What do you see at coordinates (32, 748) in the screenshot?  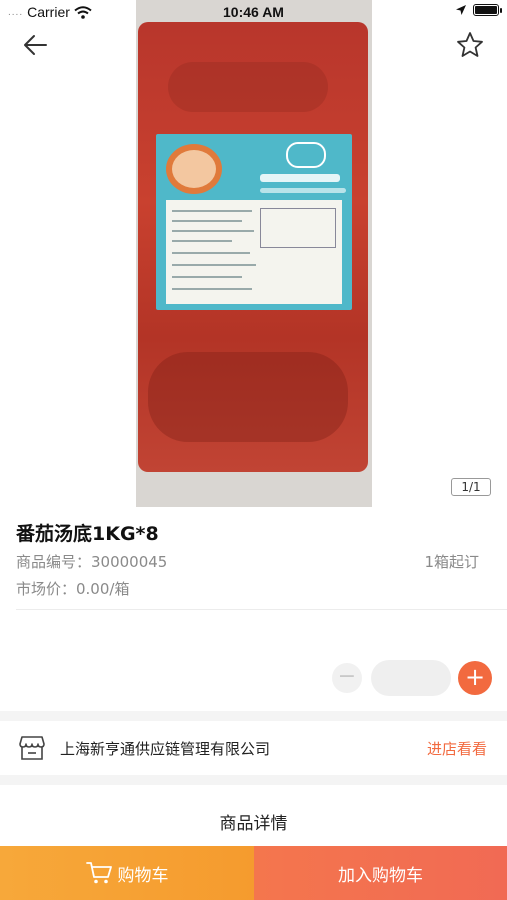 I see `store-icon` at bounding box center [32, 748].